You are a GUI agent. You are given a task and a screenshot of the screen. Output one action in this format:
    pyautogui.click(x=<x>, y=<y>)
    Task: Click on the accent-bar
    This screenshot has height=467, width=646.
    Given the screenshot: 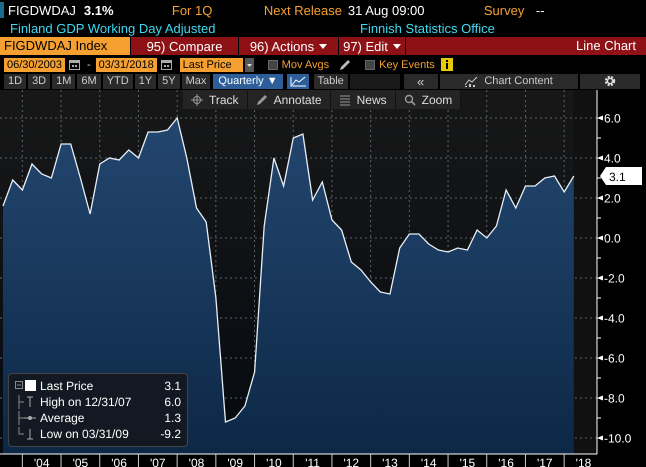 What is the action you would take?
    pyautogui.click(x=2, y=10)
    